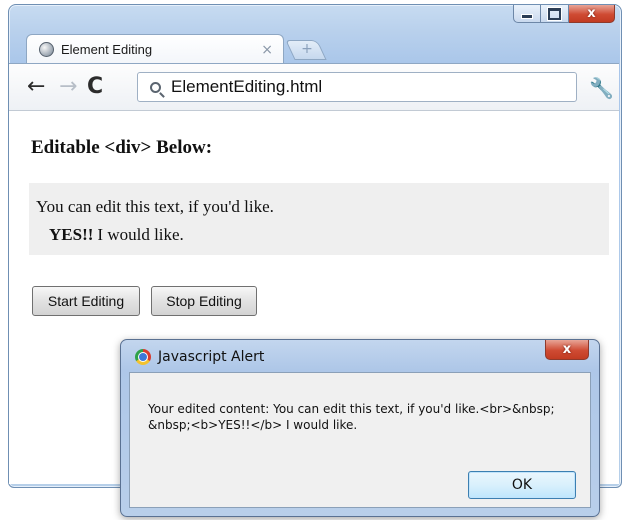  Describe the element at coordinates (601, 88) in the screenshot. I see `wrench-icon: 🔧` at that location.